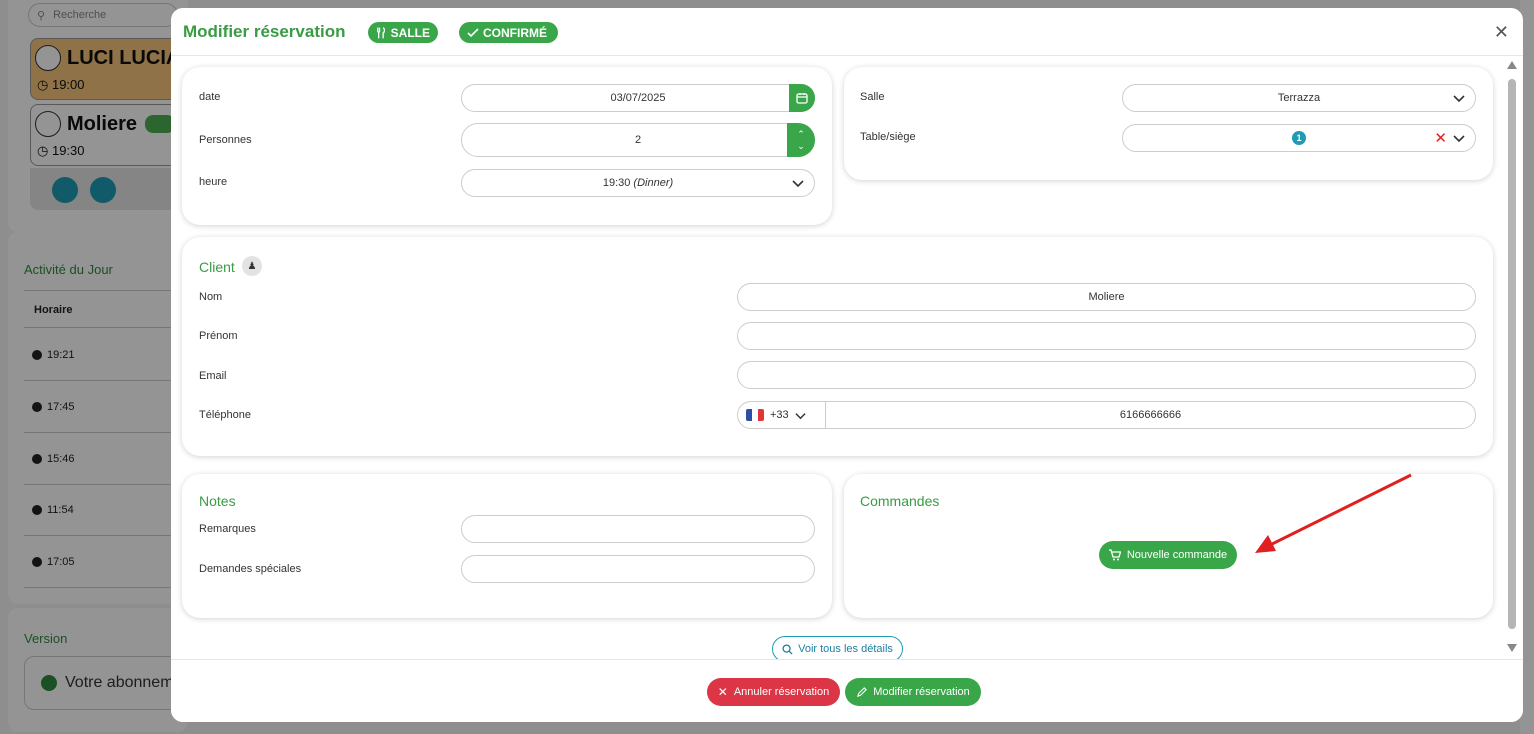 Image resolution: width=1534 pixels, height=734 pixels. I want to click on date-label: date, so click(210, 97).